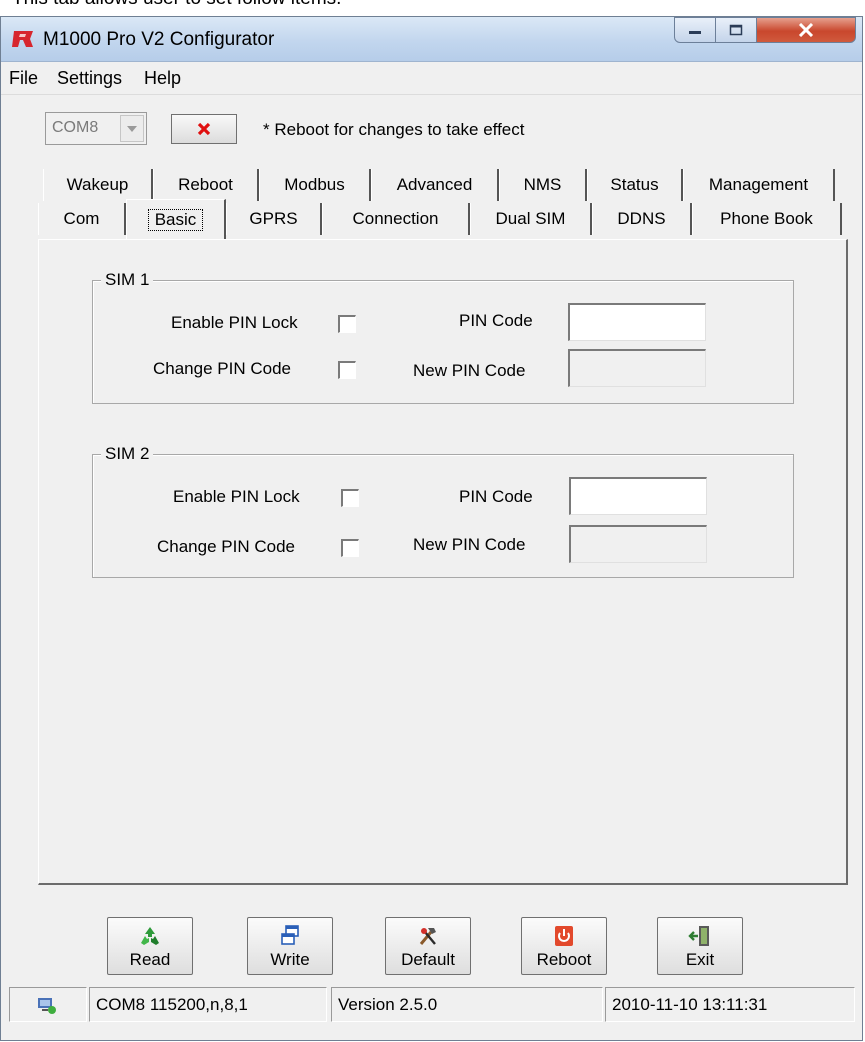  I want to click on sim1-enable-pin-lock-checkbox, so click(347, 324).